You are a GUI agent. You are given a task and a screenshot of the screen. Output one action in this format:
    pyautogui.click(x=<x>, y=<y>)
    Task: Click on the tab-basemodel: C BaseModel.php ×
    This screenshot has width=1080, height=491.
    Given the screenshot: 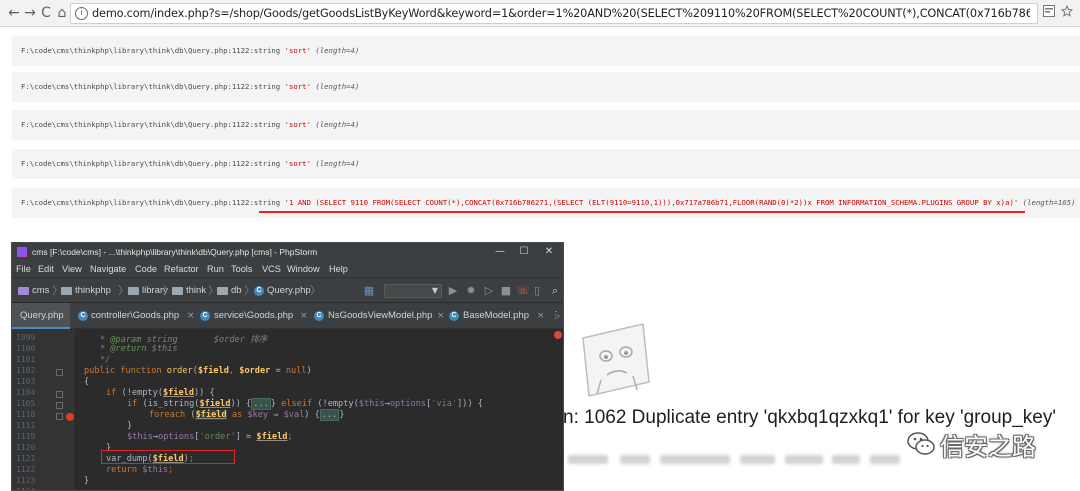 What is the action you would take?
    pyautogui.click(x=498, y=316)
    